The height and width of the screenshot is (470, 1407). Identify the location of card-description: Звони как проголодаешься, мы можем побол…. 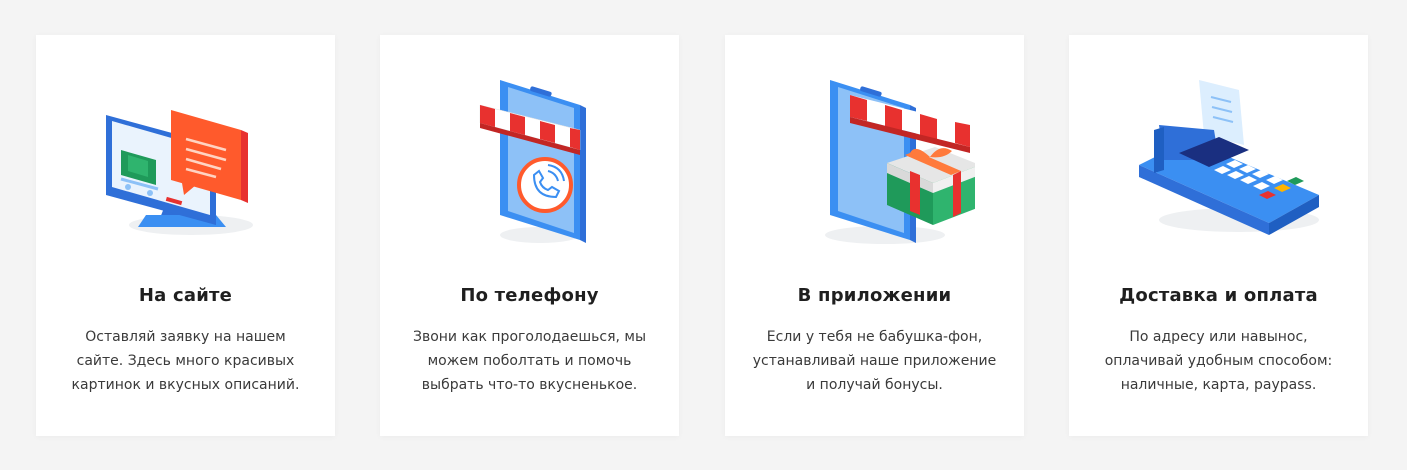
(529, 361).